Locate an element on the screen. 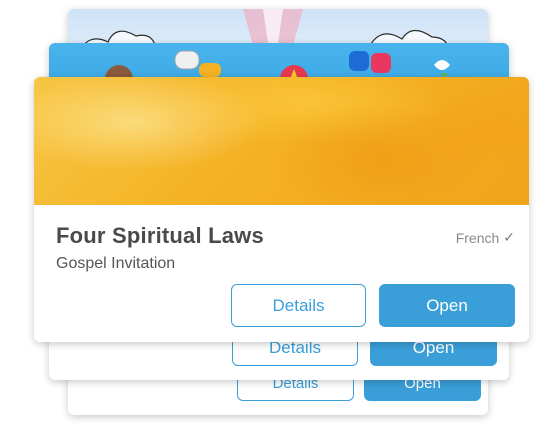 The width and height of the screenshot is (555, 438). resource-title: Four Spiritual Laws is located at coordinates (160, 235).